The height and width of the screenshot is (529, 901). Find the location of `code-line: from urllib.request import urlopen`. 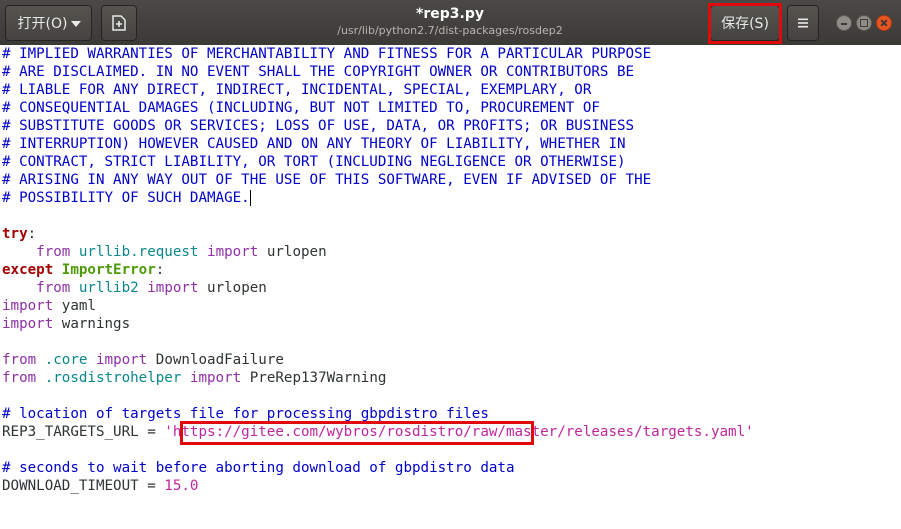

code-line: from urllib.request import urlopen is located at coordinates (164, 252).